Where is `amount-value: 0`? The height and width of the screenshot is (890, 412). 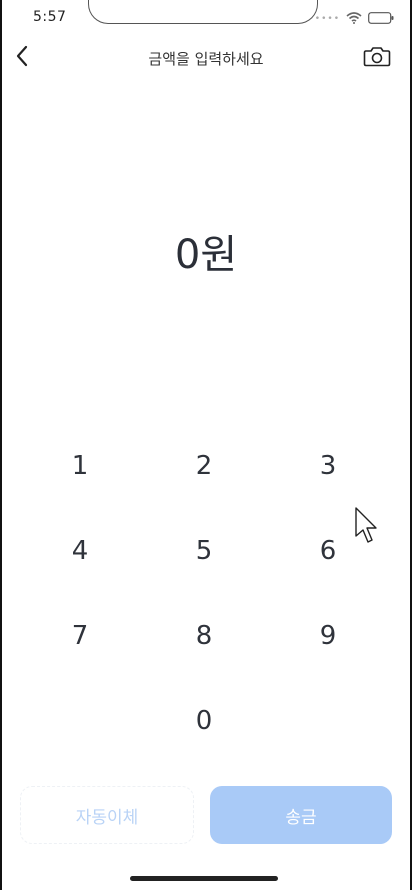 amount-value: 0 is located at coordinates (187, 255).